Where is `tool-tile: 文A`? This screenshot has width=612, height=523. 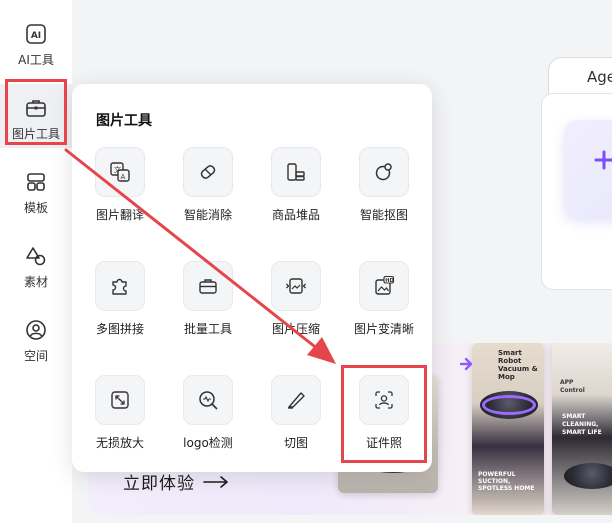 tool-tile: 文A is located at coordinates (120, 172).